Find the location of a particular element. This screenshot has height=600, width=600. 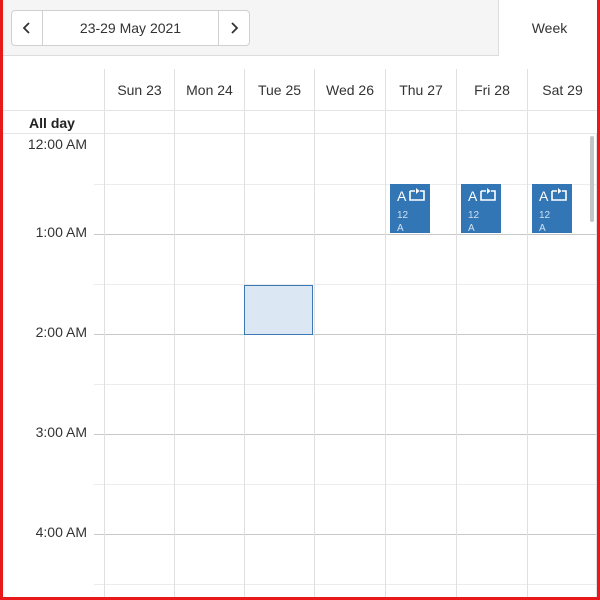

next-period-button is located at coordinates (233, 28).